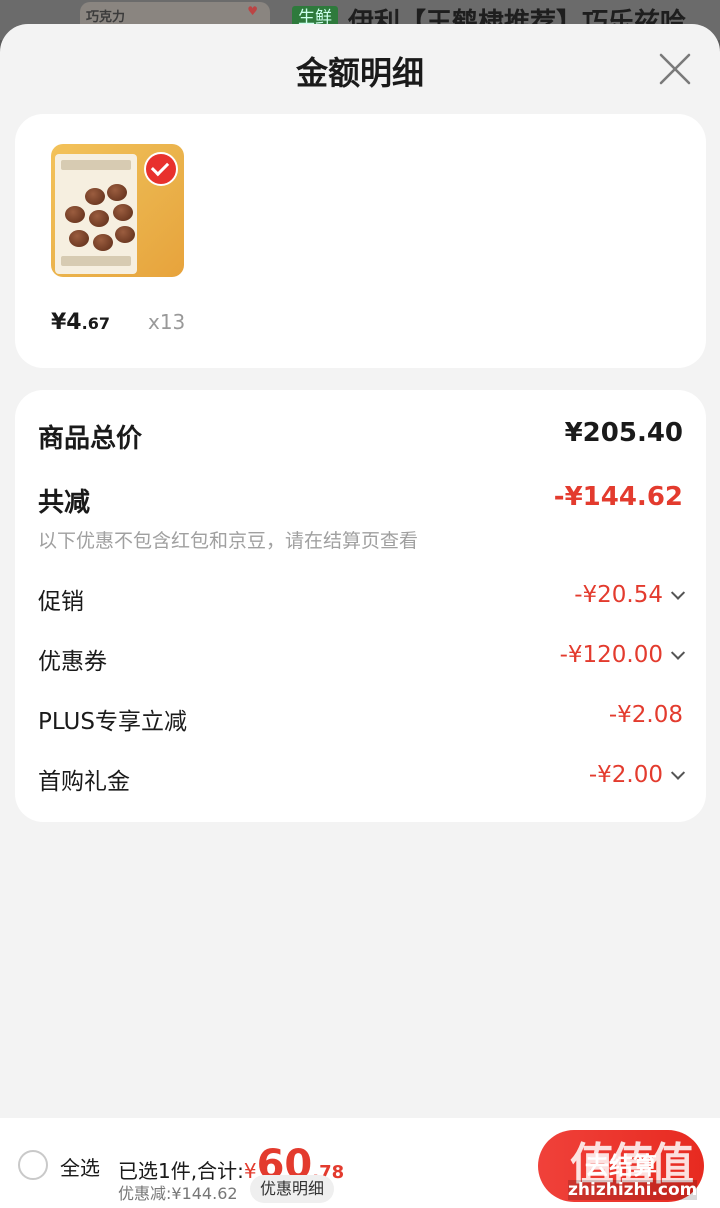 Image resolution: width=720 pixels, height=1208 pixels. I want to click on price-integer: ¥4, so click(66, 322).